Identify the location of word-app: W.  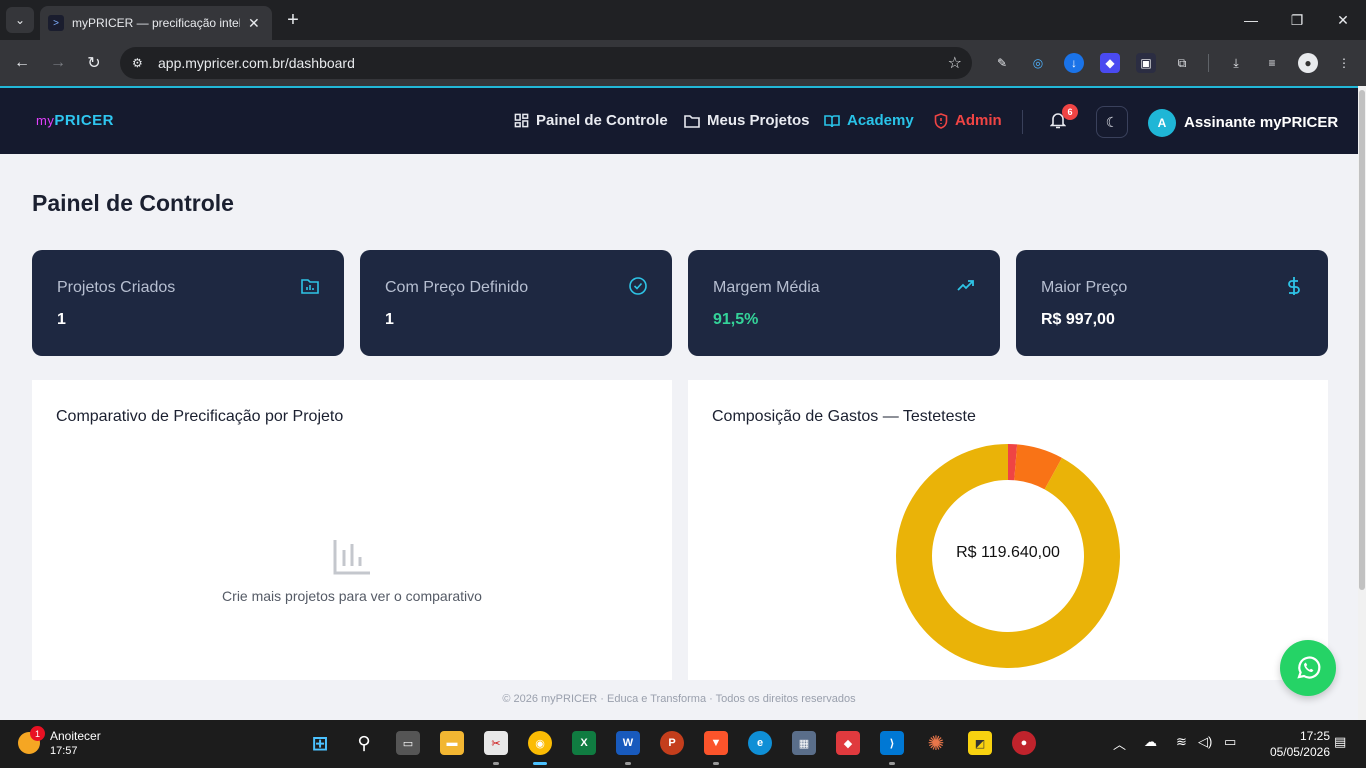
(628, 743).